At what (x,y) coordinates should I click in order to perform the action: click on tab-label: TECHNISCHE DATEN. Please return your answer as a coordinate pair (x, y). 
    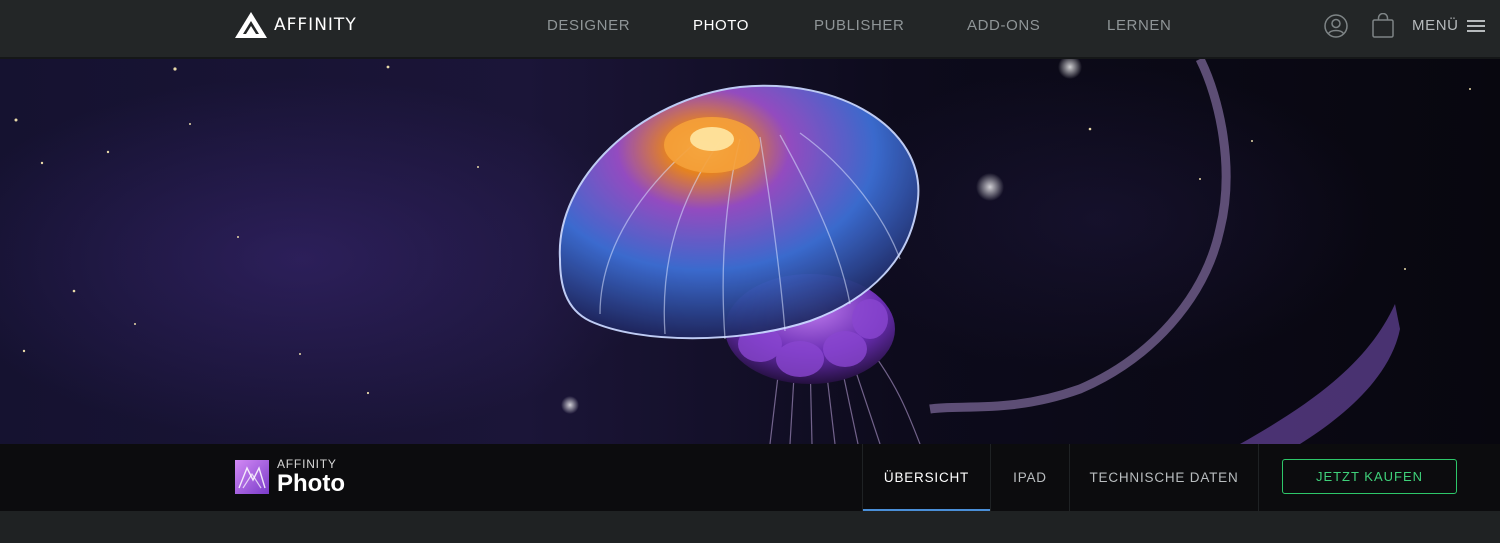
    Looking at the image, I should click on (1164, 477).